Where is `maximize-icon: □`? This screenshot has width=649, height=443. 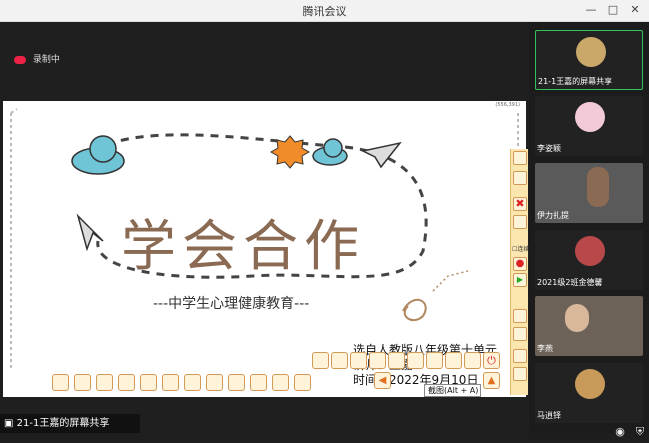 maximize-icon: □ is located at coordinates (613, 10).